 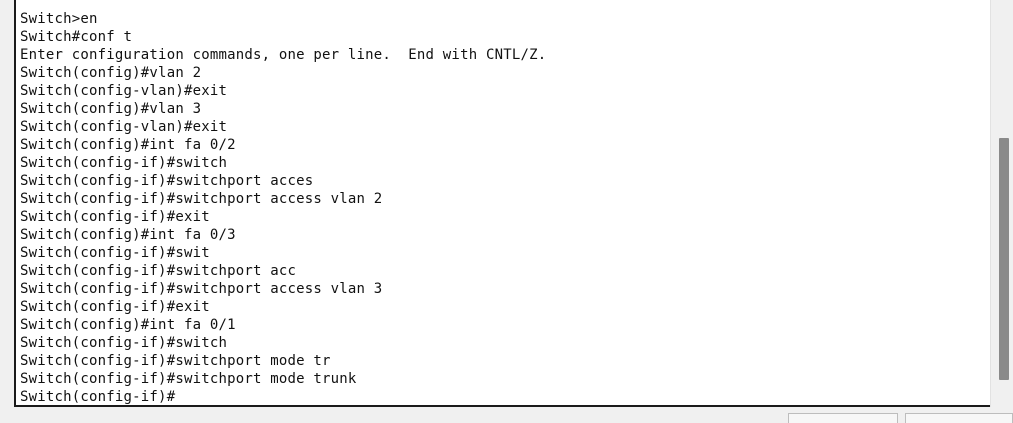 I want to click on terminal-line: Switch>en, so click(x=59, y=19).